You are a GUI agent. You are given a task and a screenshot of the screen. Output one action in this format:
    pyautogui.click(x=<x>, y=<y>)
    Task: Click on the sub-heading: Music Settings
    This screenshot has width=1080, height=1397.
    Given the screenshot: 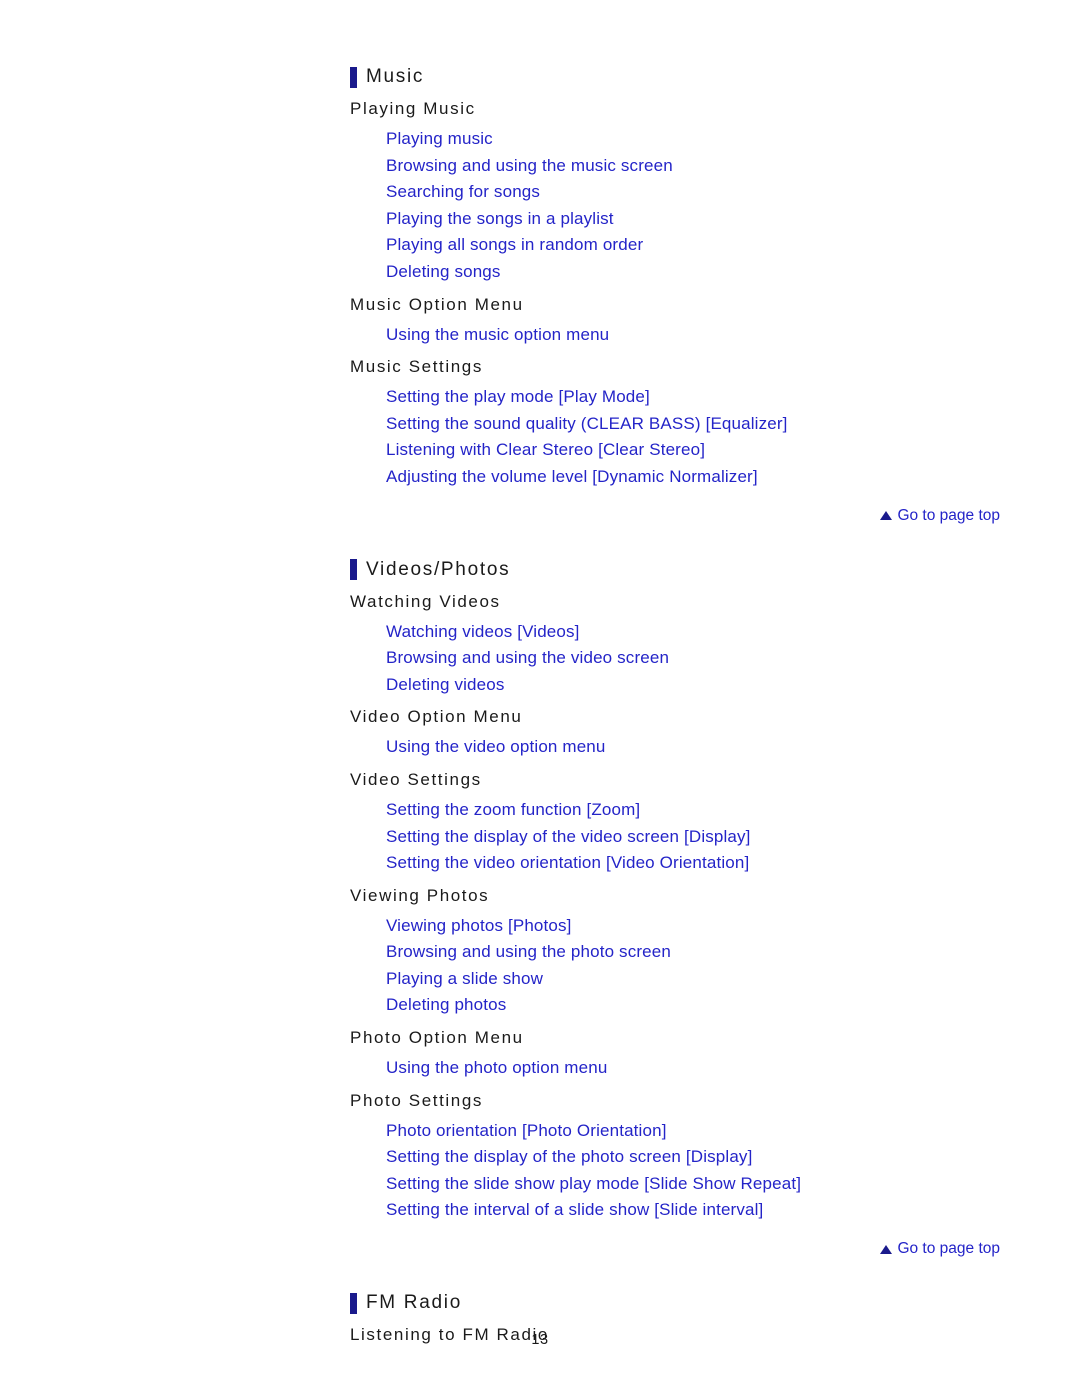 What is the action you would take?
    pyautogui.click(x=416, y=367)
    